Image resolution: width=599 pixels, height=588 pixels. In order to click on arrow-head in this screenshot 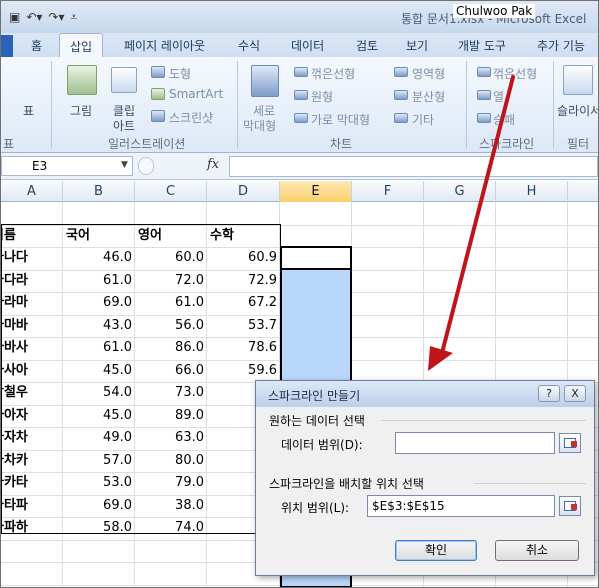, I will do `click(440, 358)`.